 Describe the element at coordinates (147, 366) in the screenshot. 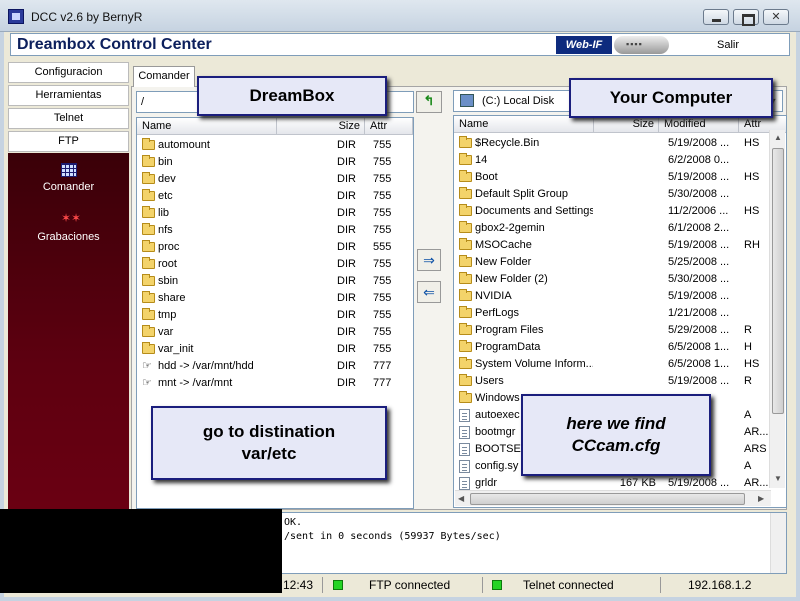

I see `symlink-icon: ☞` at that location.